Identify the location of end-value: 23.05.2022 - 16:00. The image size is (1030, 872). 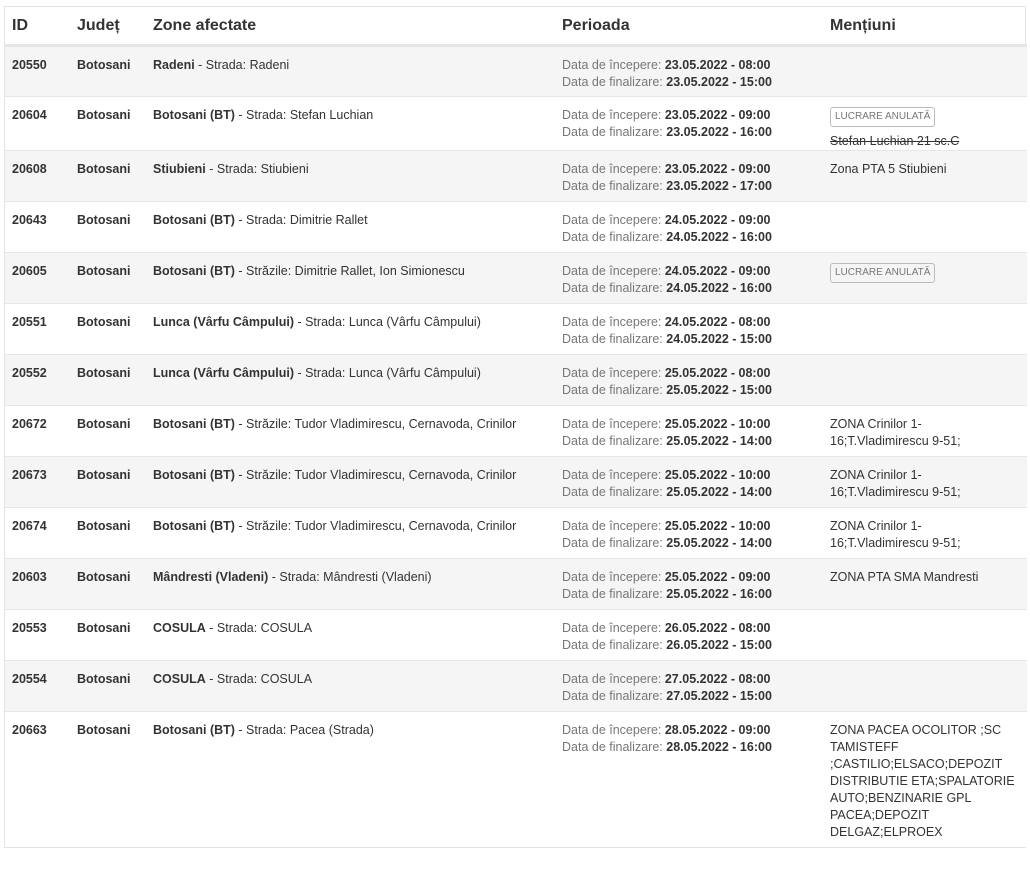
(719, 132).